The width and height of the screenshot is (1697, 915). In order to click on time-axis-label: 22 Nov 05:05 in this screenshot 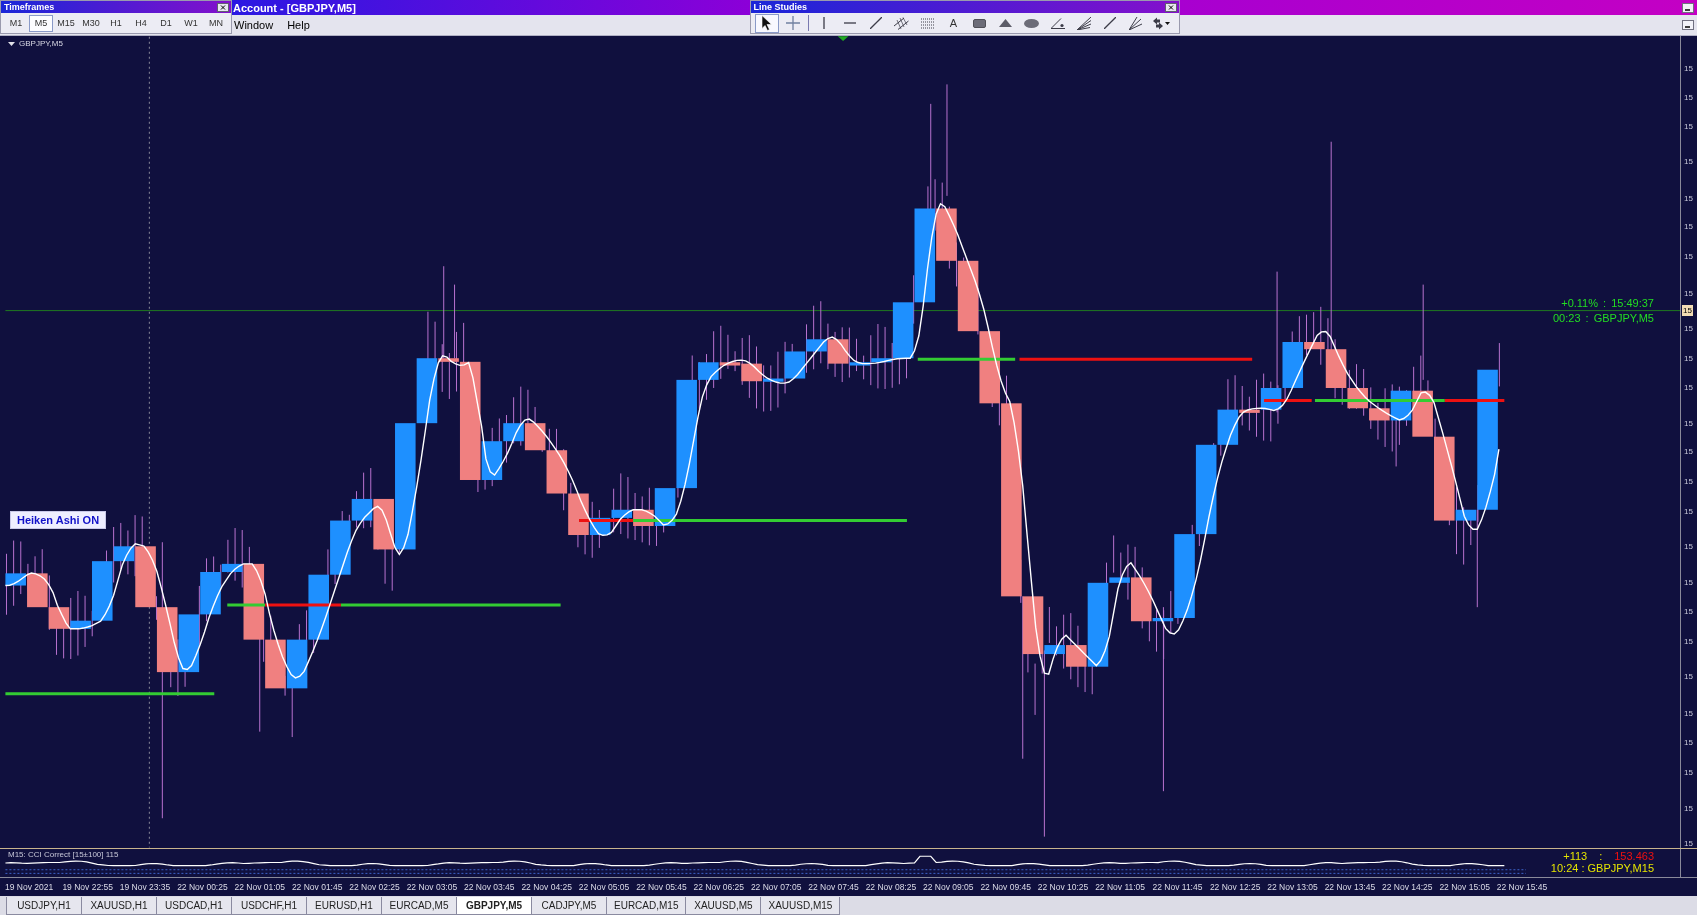, I will do `click(604, 887)`.